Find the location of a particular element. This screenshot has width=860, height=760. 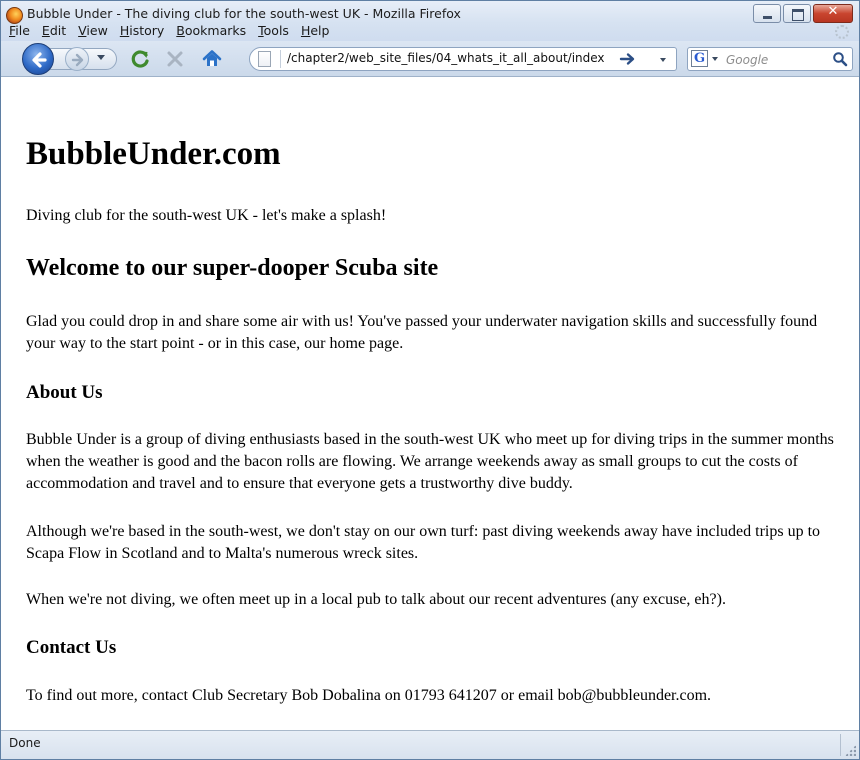

address-divider is located at coordinates (280, 59).